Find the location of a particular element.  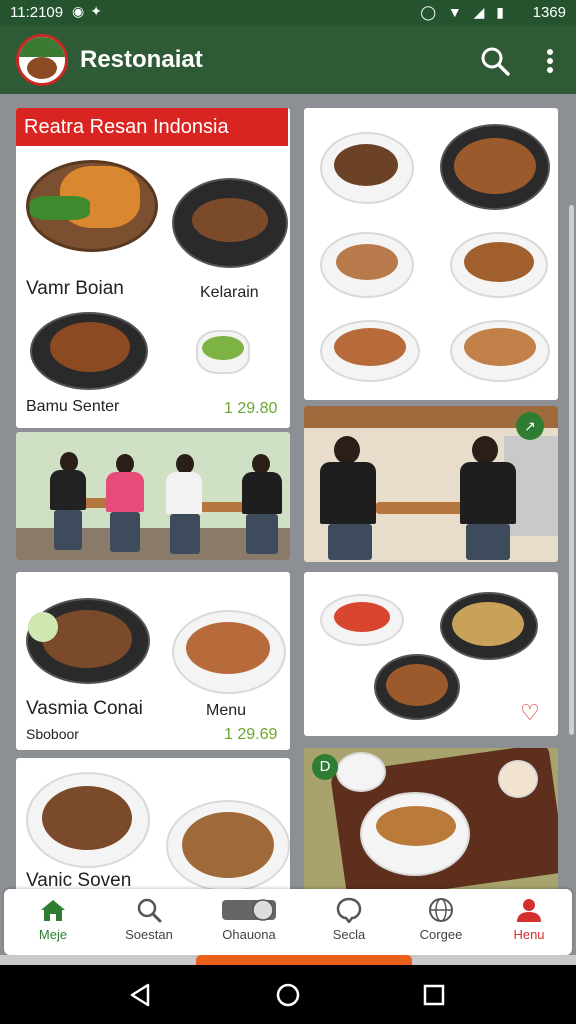

dish-label: Vanic Soven is located at coordinates (79, 880).